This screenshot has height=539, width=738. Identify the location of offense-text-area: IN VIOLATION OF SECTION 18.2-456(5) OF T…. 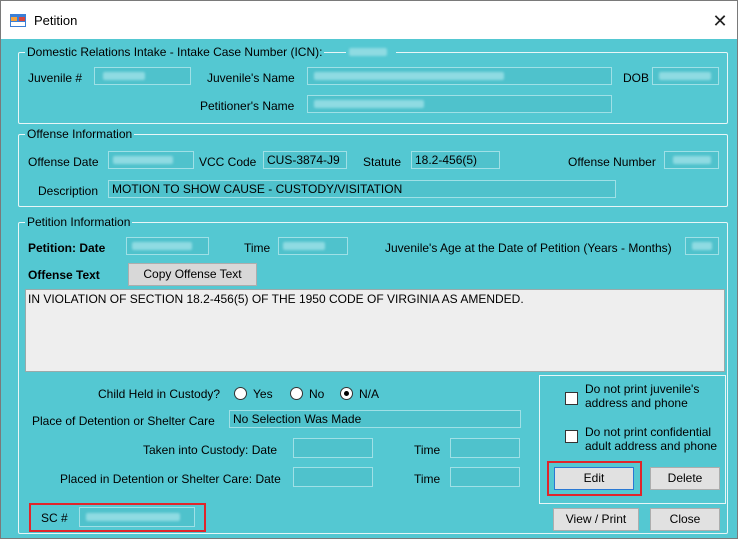
(375, 330).